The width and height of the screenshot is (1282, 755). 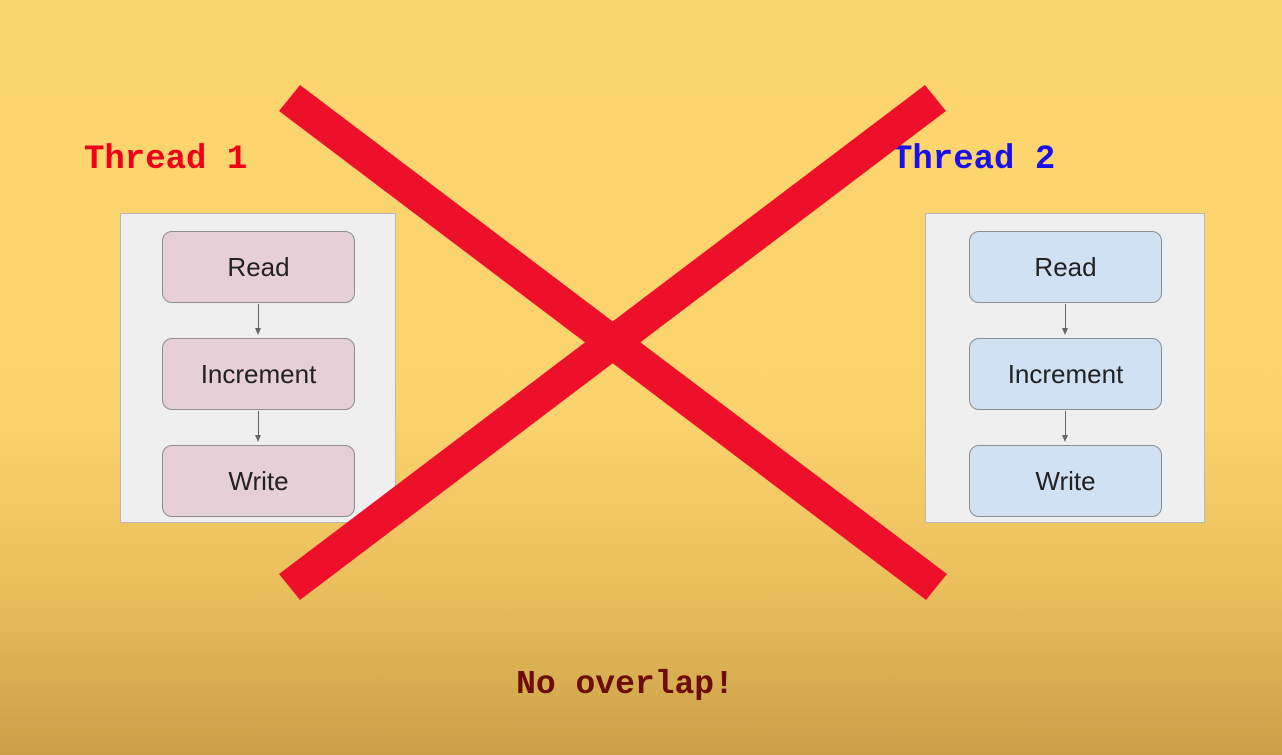 I want to click on thread-2-step-write: Write, so click(x=1065, y=481).